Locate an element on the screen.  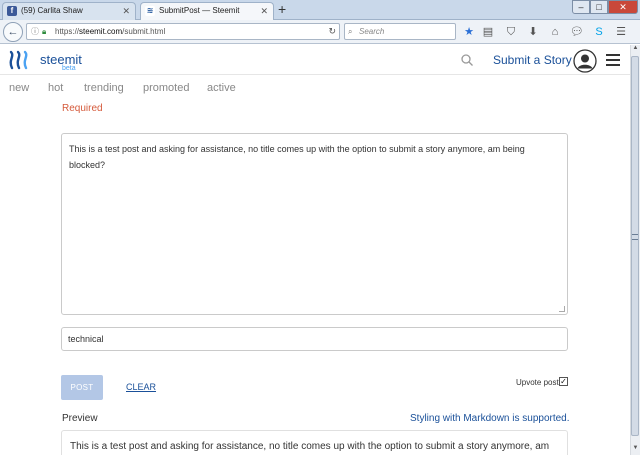
tags-input: technical is located at coordinates (314, 339).